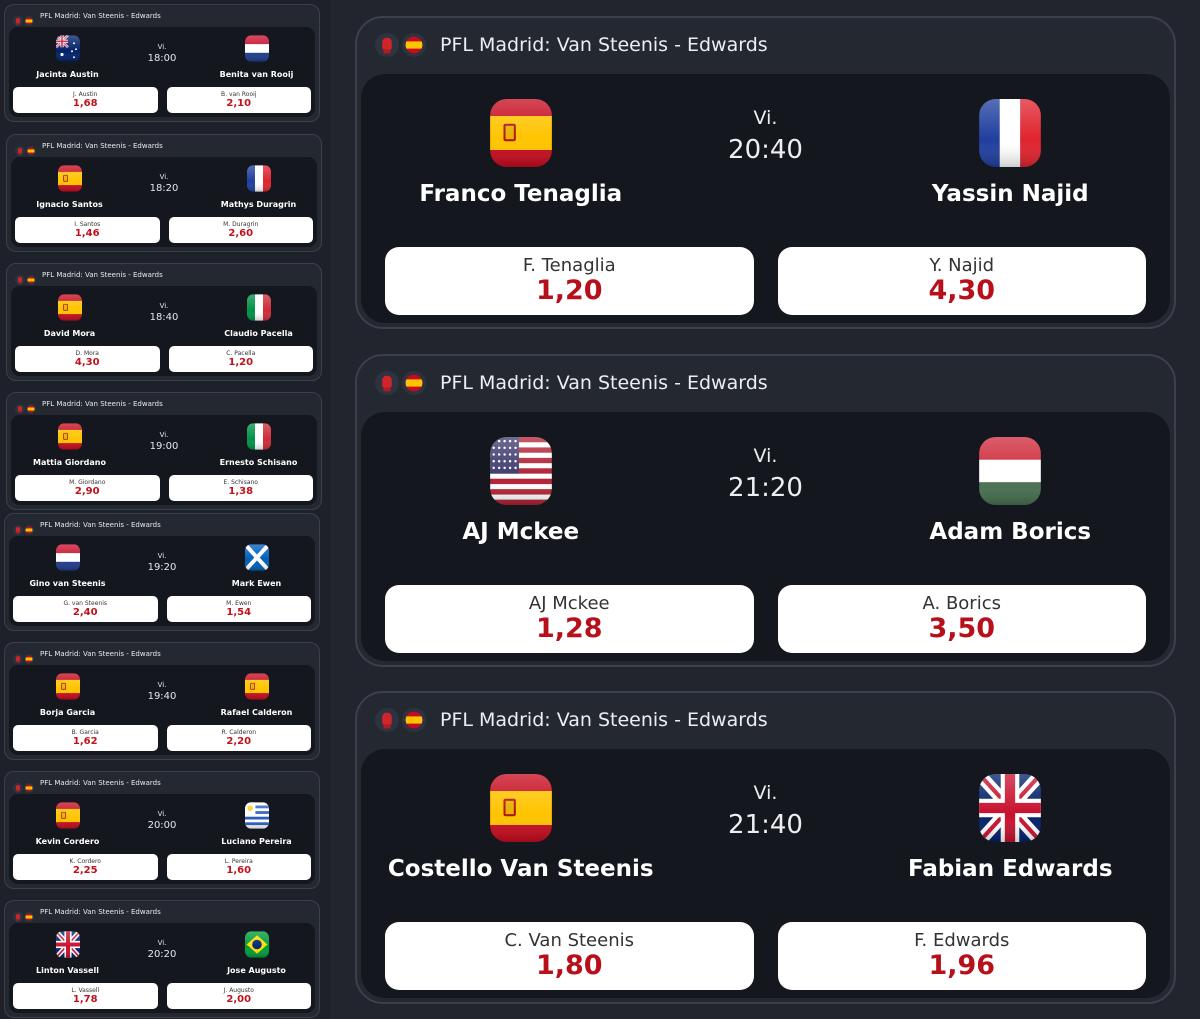  What do you see at coordinates (241, 491) in the screenshot?
I see `odds-value: 1,38` at bounding box center [241, 491].